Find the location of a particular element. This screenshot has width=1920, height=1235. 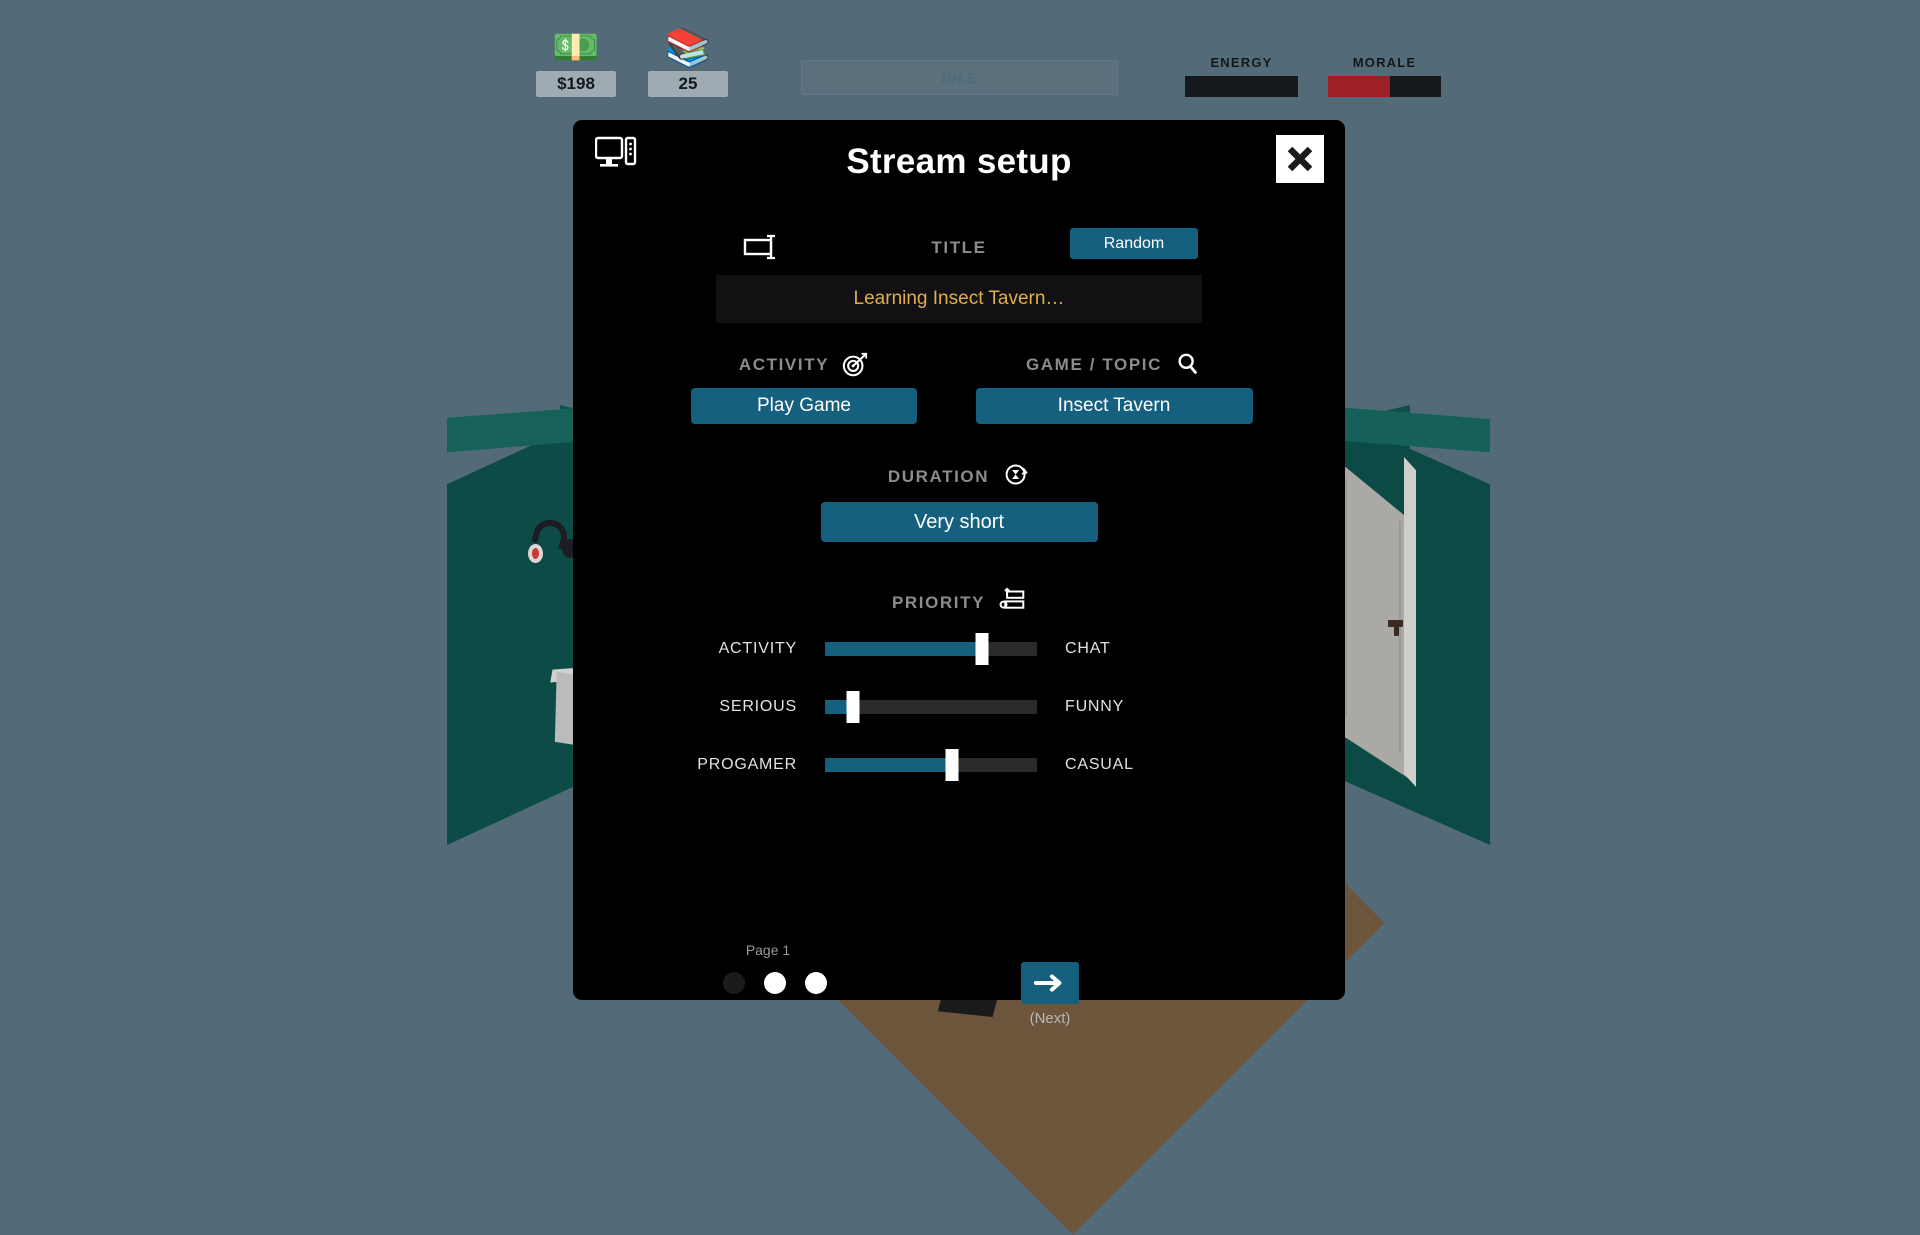

morale-meter-label: MORALE is located at coordinates (1385, 62).